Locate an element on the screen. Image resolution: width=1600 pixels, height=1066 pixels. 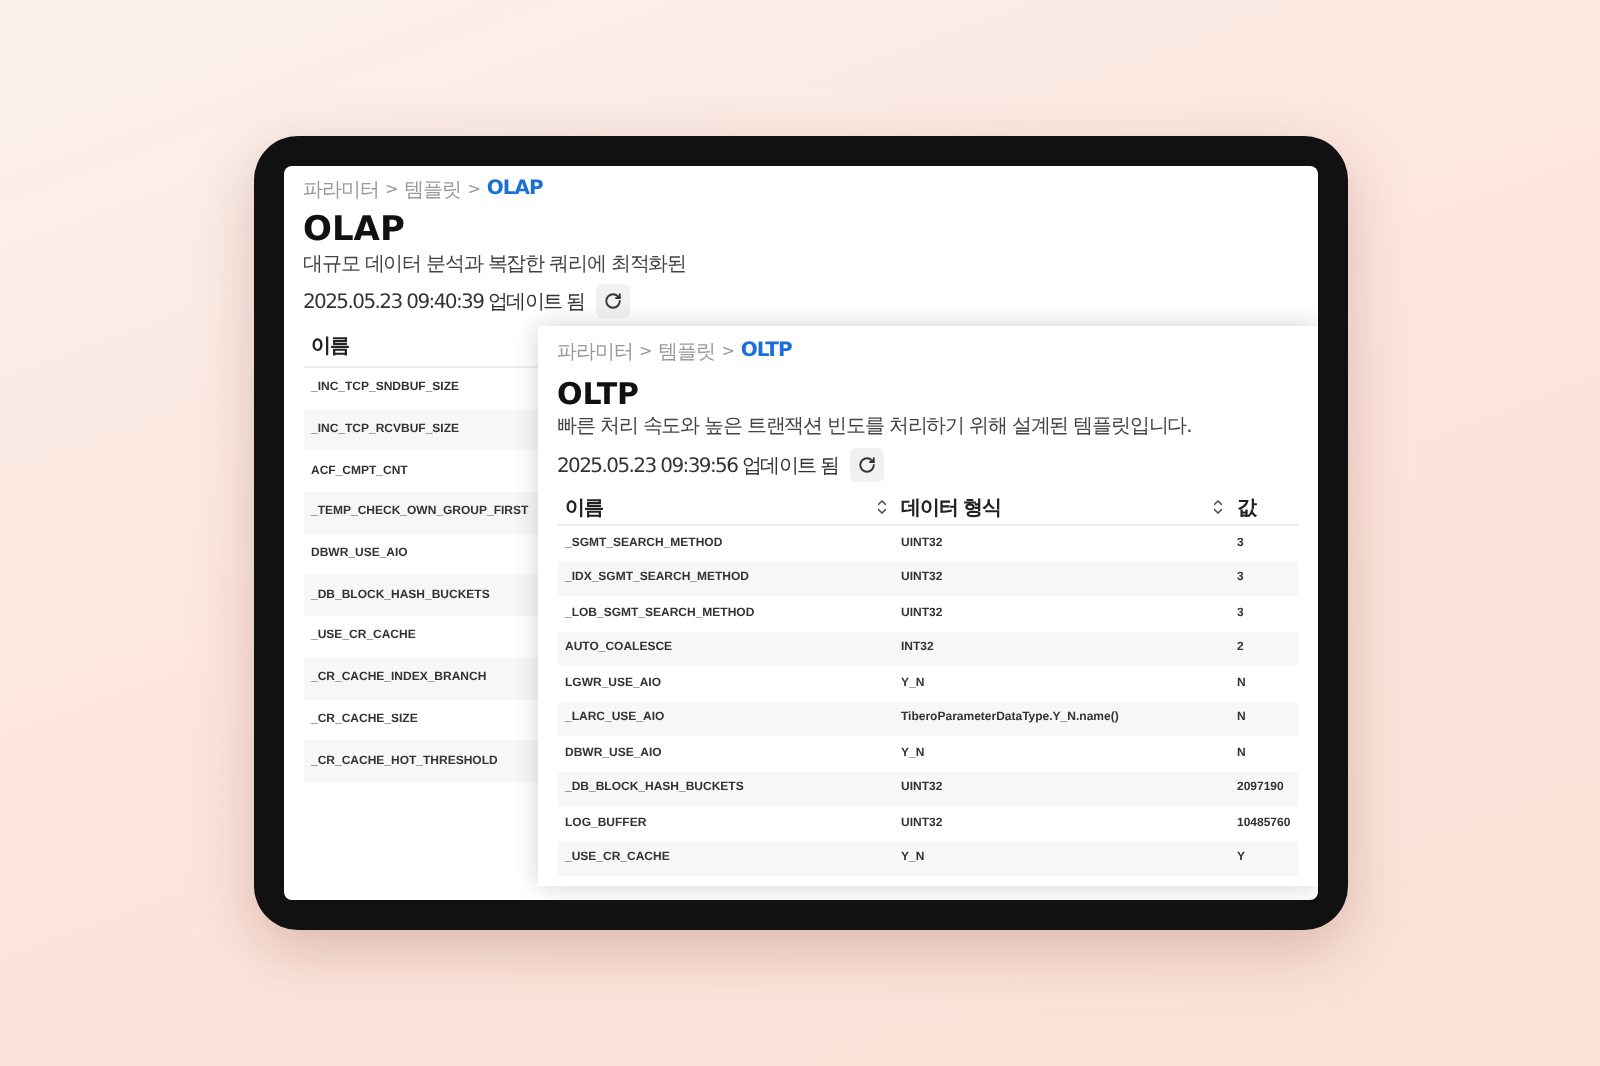
updated-timestamp: 2025.05.23 09:39:56 업데이트 됨 is located at coordinates (698, 466).